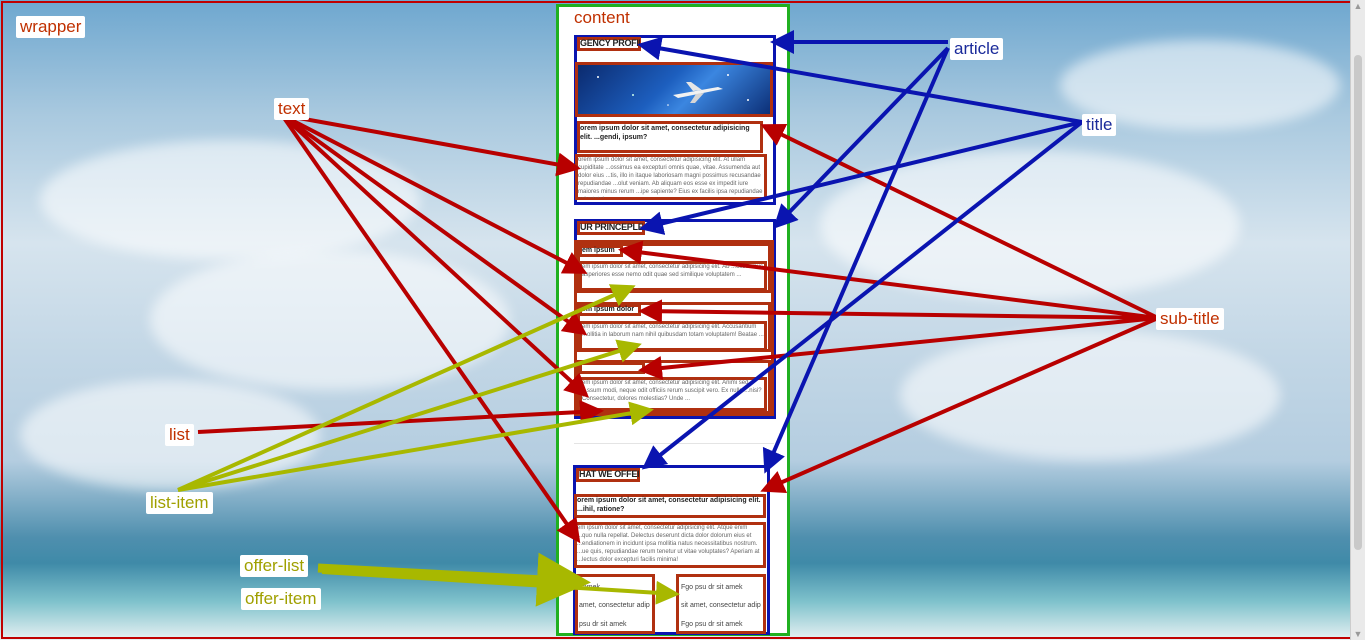 The image size is (1365, 640). I want to click on label-offer-item: offer-item, so click(281, 599).